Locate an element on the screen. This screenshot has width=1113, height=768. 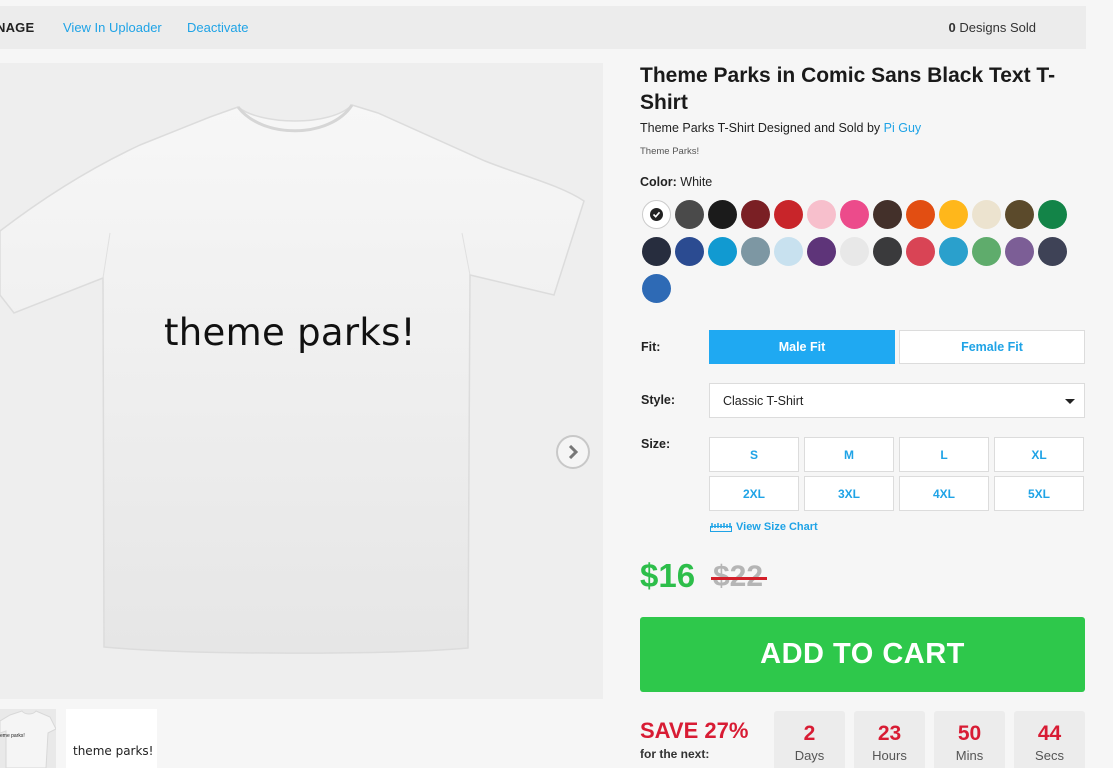
size-xl-button: XL is located at coordinates (1039, 454).